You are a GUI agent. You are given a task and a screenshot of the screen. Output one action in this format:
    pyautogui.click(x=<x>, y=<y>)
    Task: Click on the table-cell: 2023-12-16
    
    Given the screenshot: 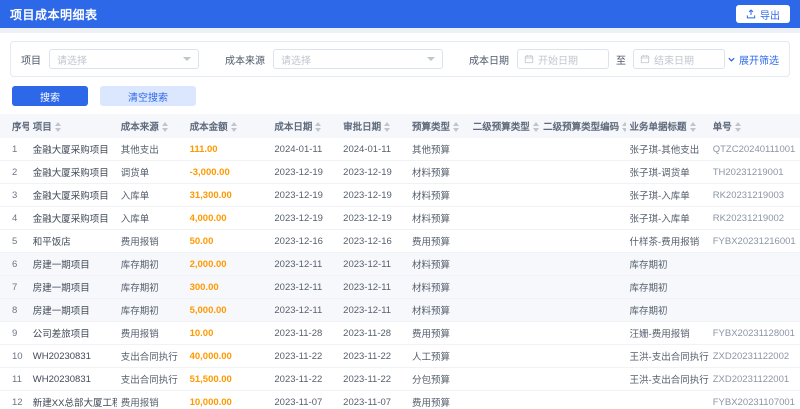 What is the action you would take?
    pyautogui.click(x=305, y=241)
    